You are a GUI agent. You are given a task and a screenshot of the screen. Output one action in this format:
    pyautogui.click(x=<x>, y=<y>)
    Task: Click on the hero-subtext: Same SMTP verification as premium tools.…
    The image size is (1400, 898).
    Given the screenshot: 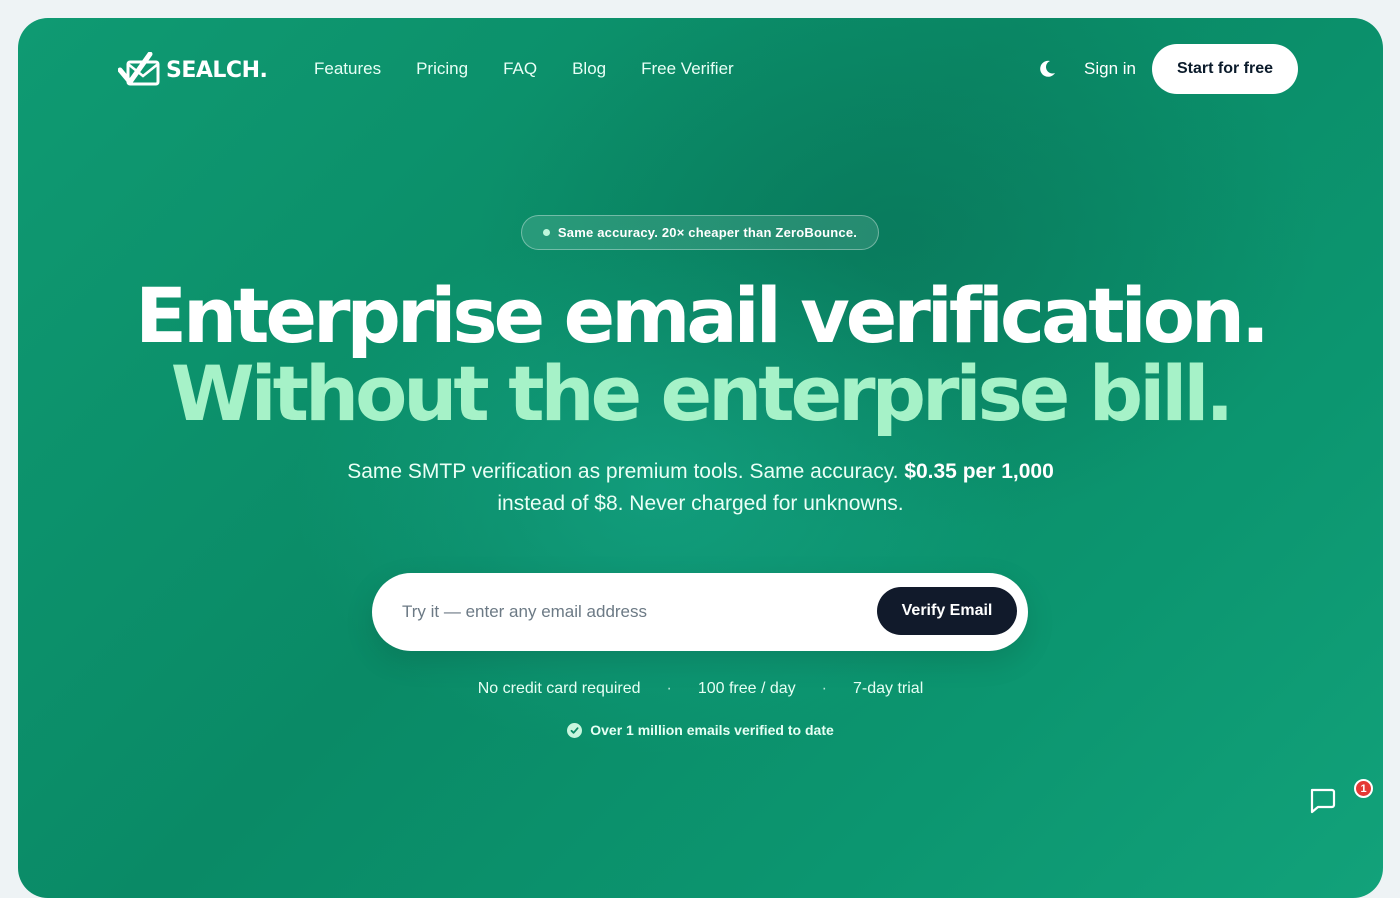 What is the action you would take?
    pyautogui.click(x=700, y=488)
    